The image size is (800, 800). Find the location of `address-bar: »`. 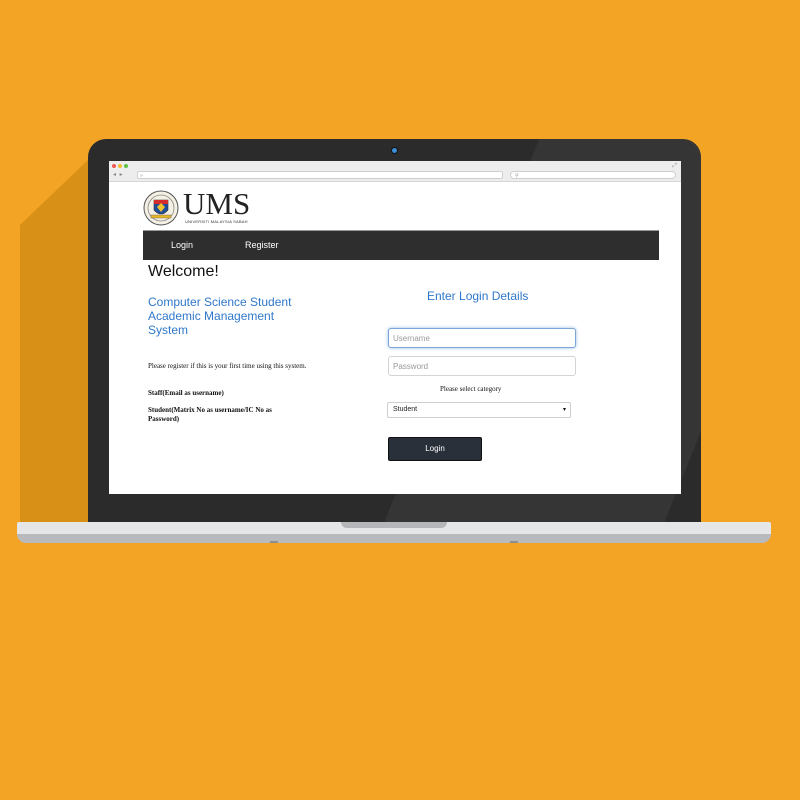

address-bar: » is located at coordinates (320, 175).